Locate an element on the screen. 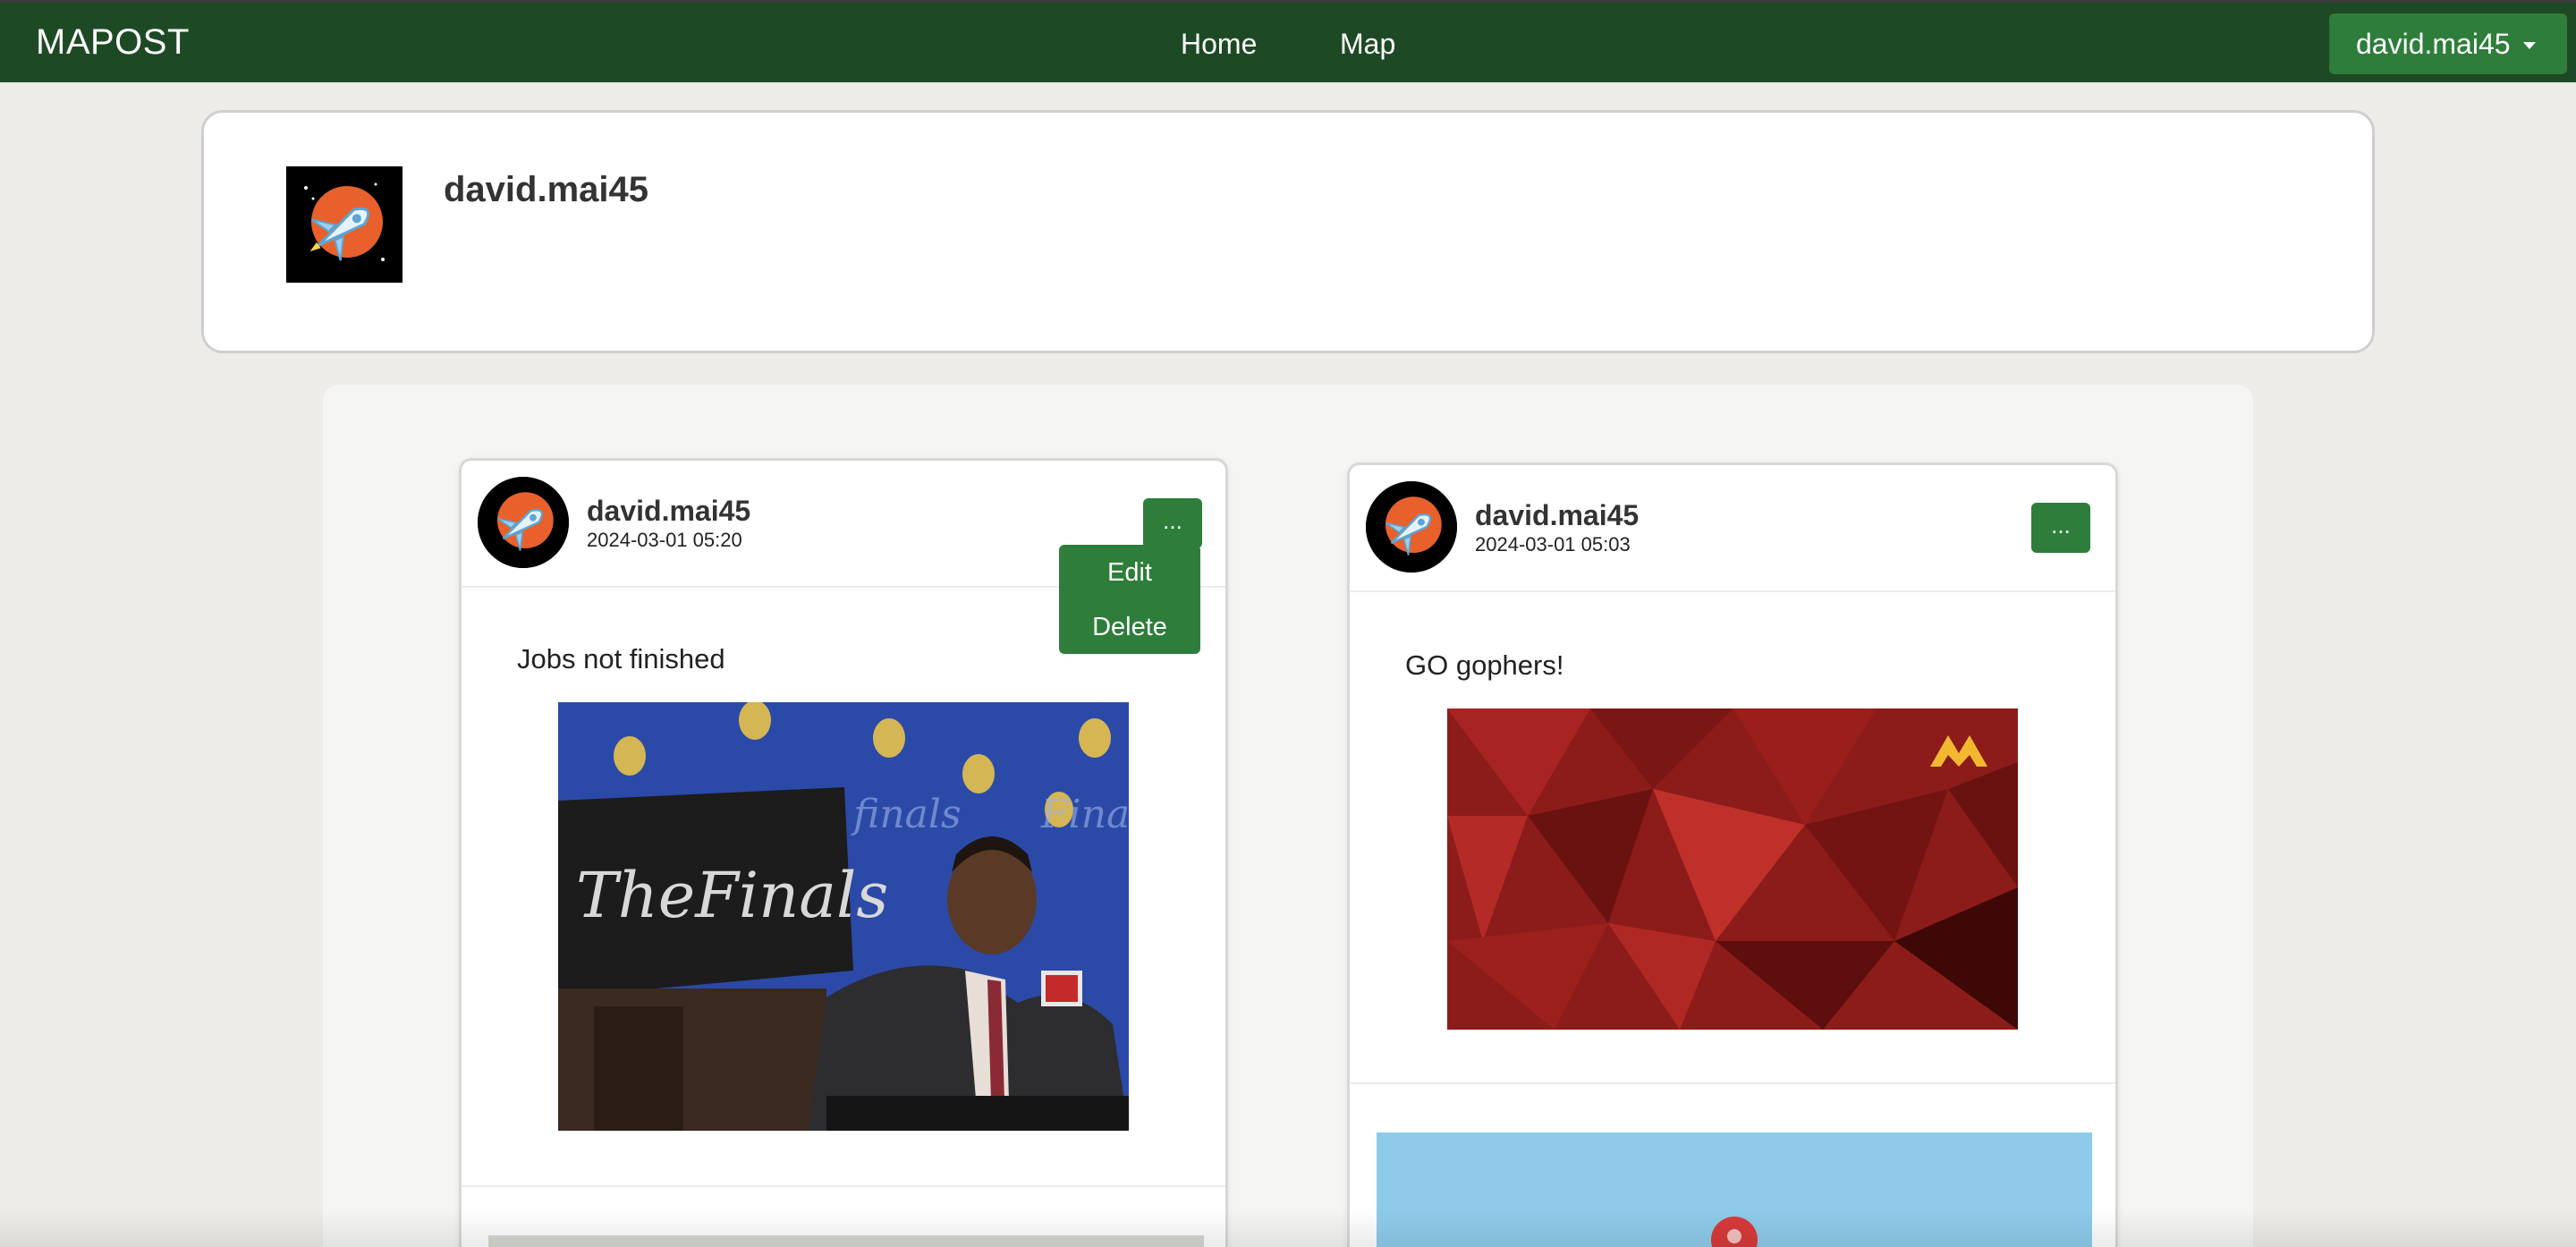 This screenshot has height=1247, width=2576. post-text: Jobs not finished is located at coordinates (621, 658).